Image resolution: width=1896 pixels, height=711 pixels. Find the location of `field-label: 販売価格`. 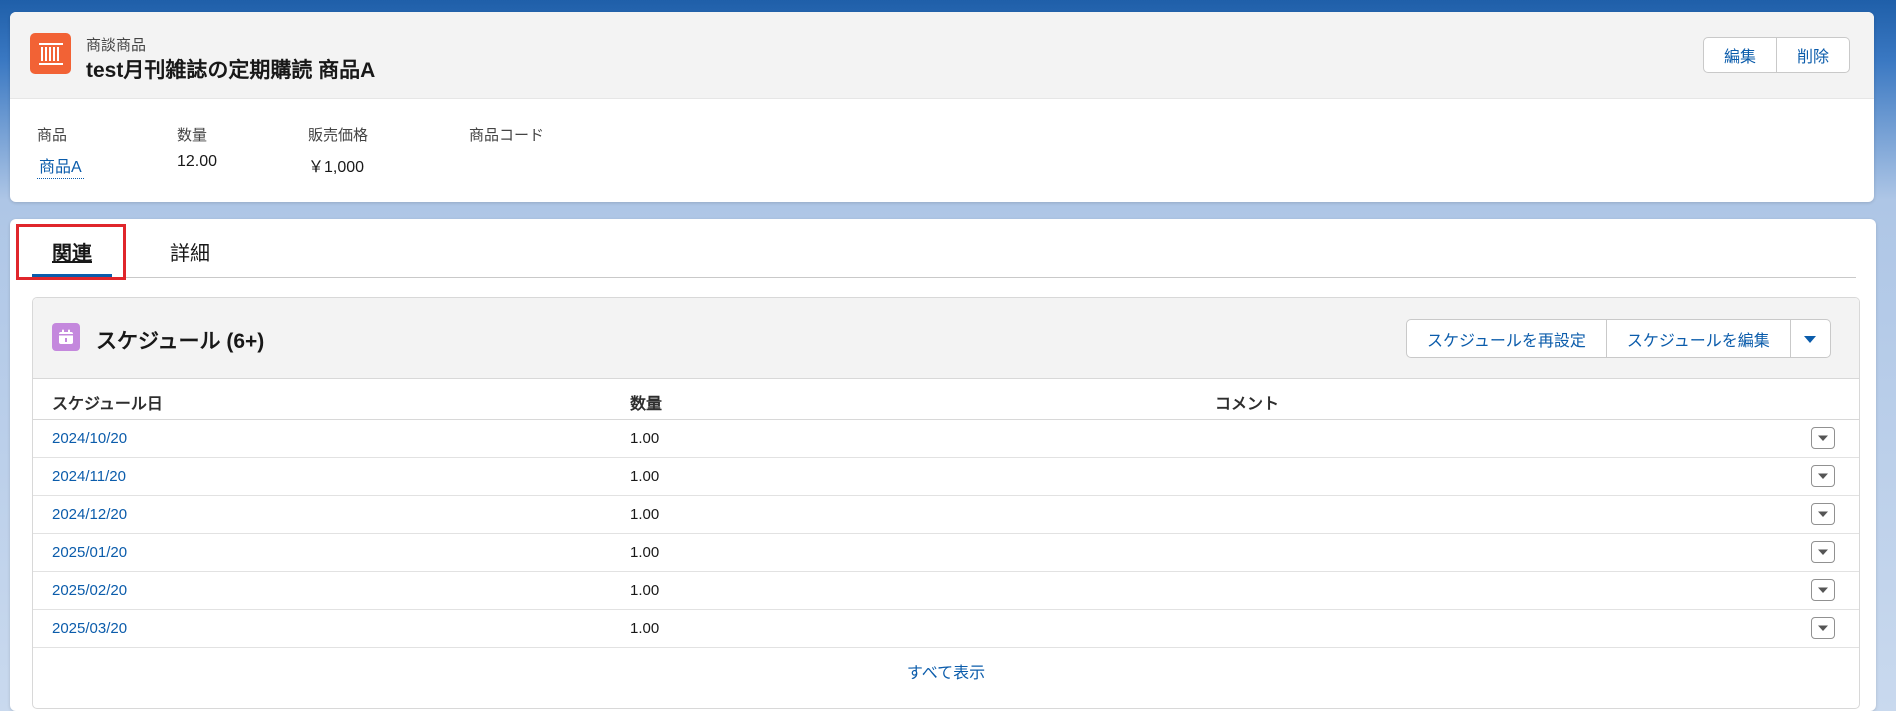

field-label: 販売価格 is located at coordinates (338, 135).